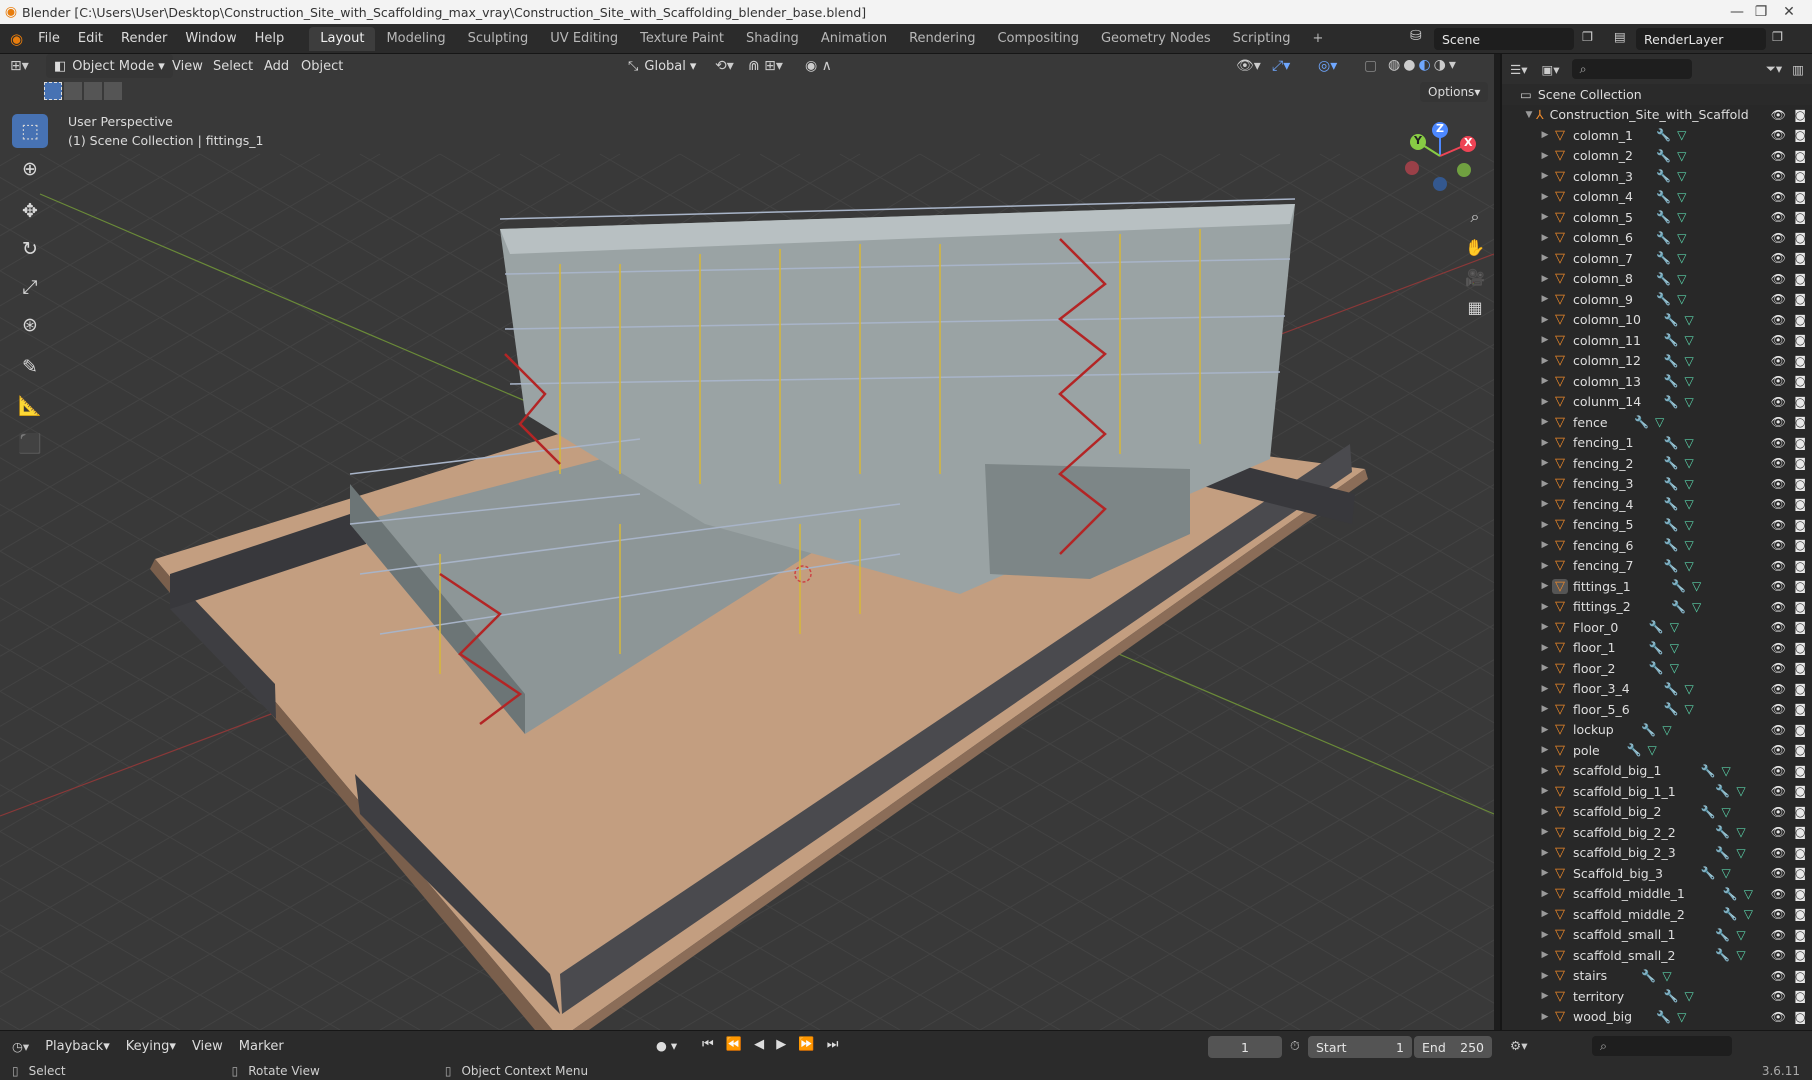 The height and width of the screenshot is (1080, 1812). What do you see at coordinates (1657, 299) in the screenshot?
I see `outliner-object-row: ▶ ▽ colomn_9 🔧 ▽ 👁 ◙` at bounding box center [1657, 299].